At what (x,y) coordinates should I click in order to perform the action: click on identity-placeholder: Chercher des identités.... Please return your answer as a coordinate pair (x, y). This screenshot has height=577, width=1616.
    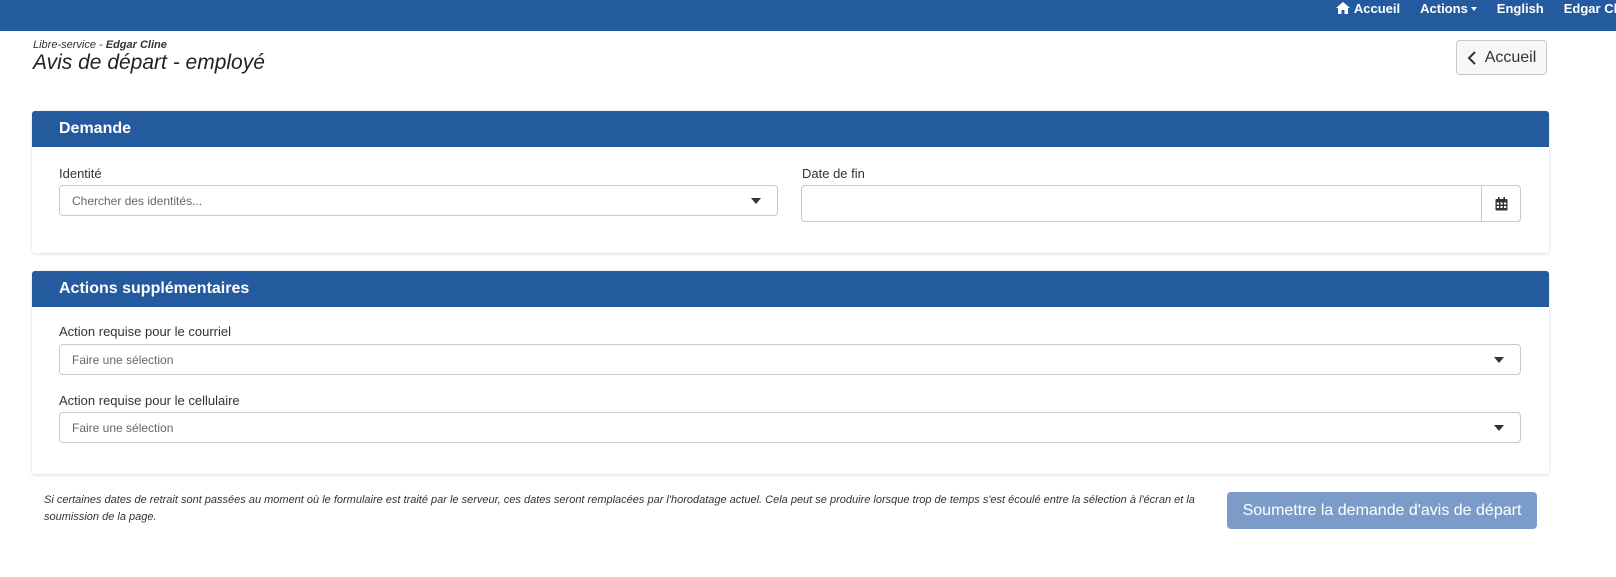
    Looking at the image, I should click on (137, 200).